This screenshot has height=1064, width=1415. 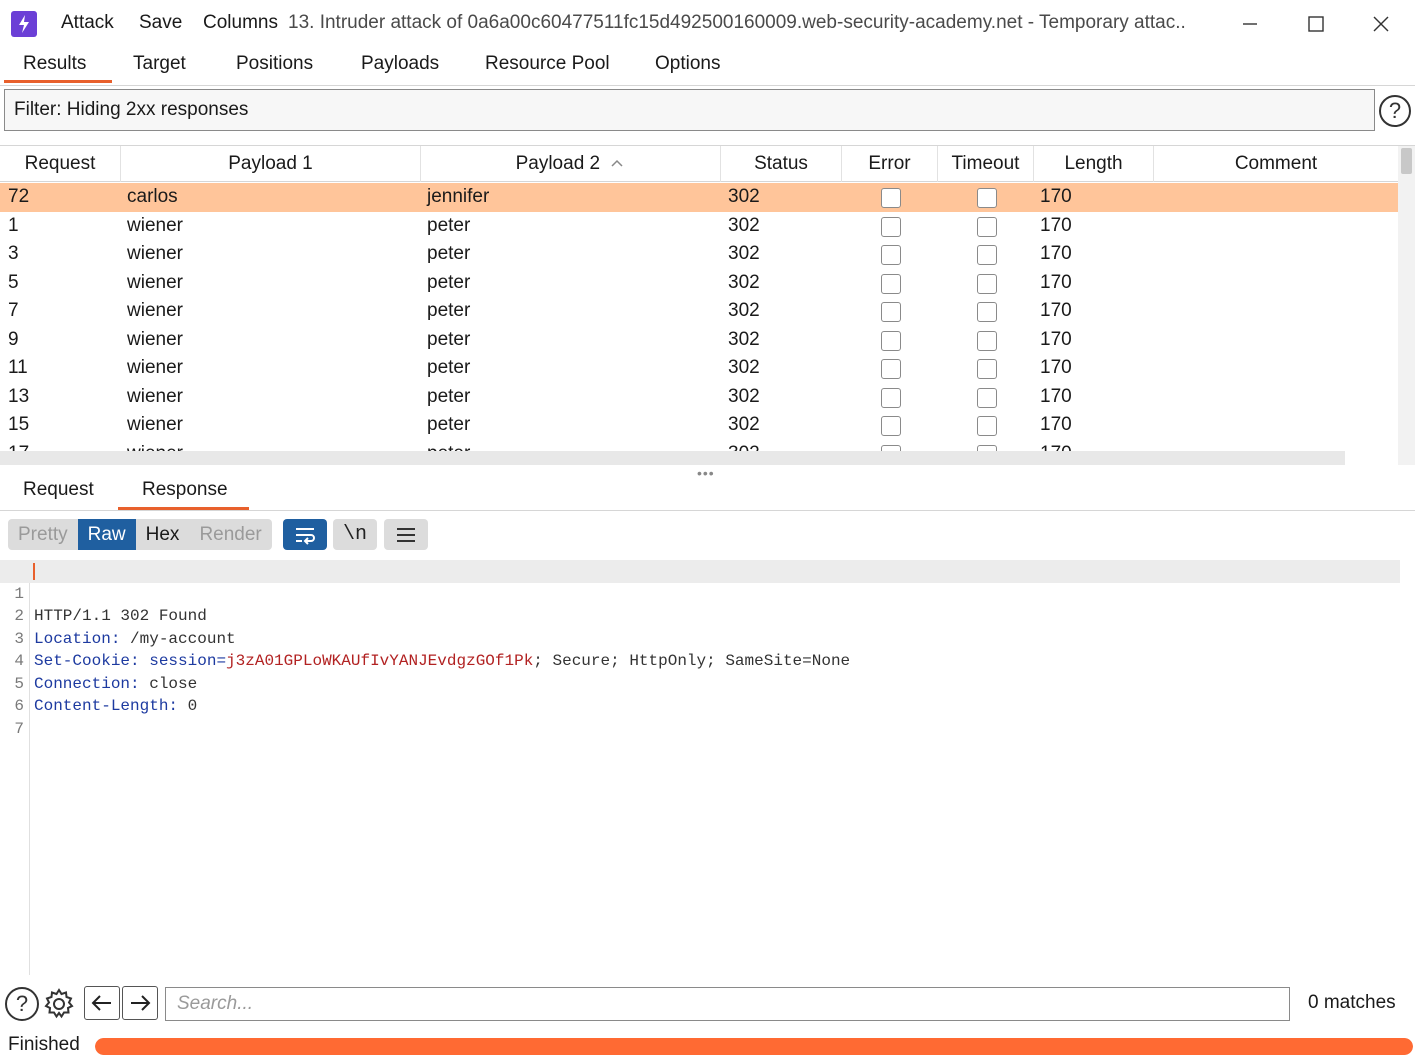 What do you see at coordinates (617, 163) in the screenshot?
I see `sort-ascending-icon` at bounding box center [617, 163].